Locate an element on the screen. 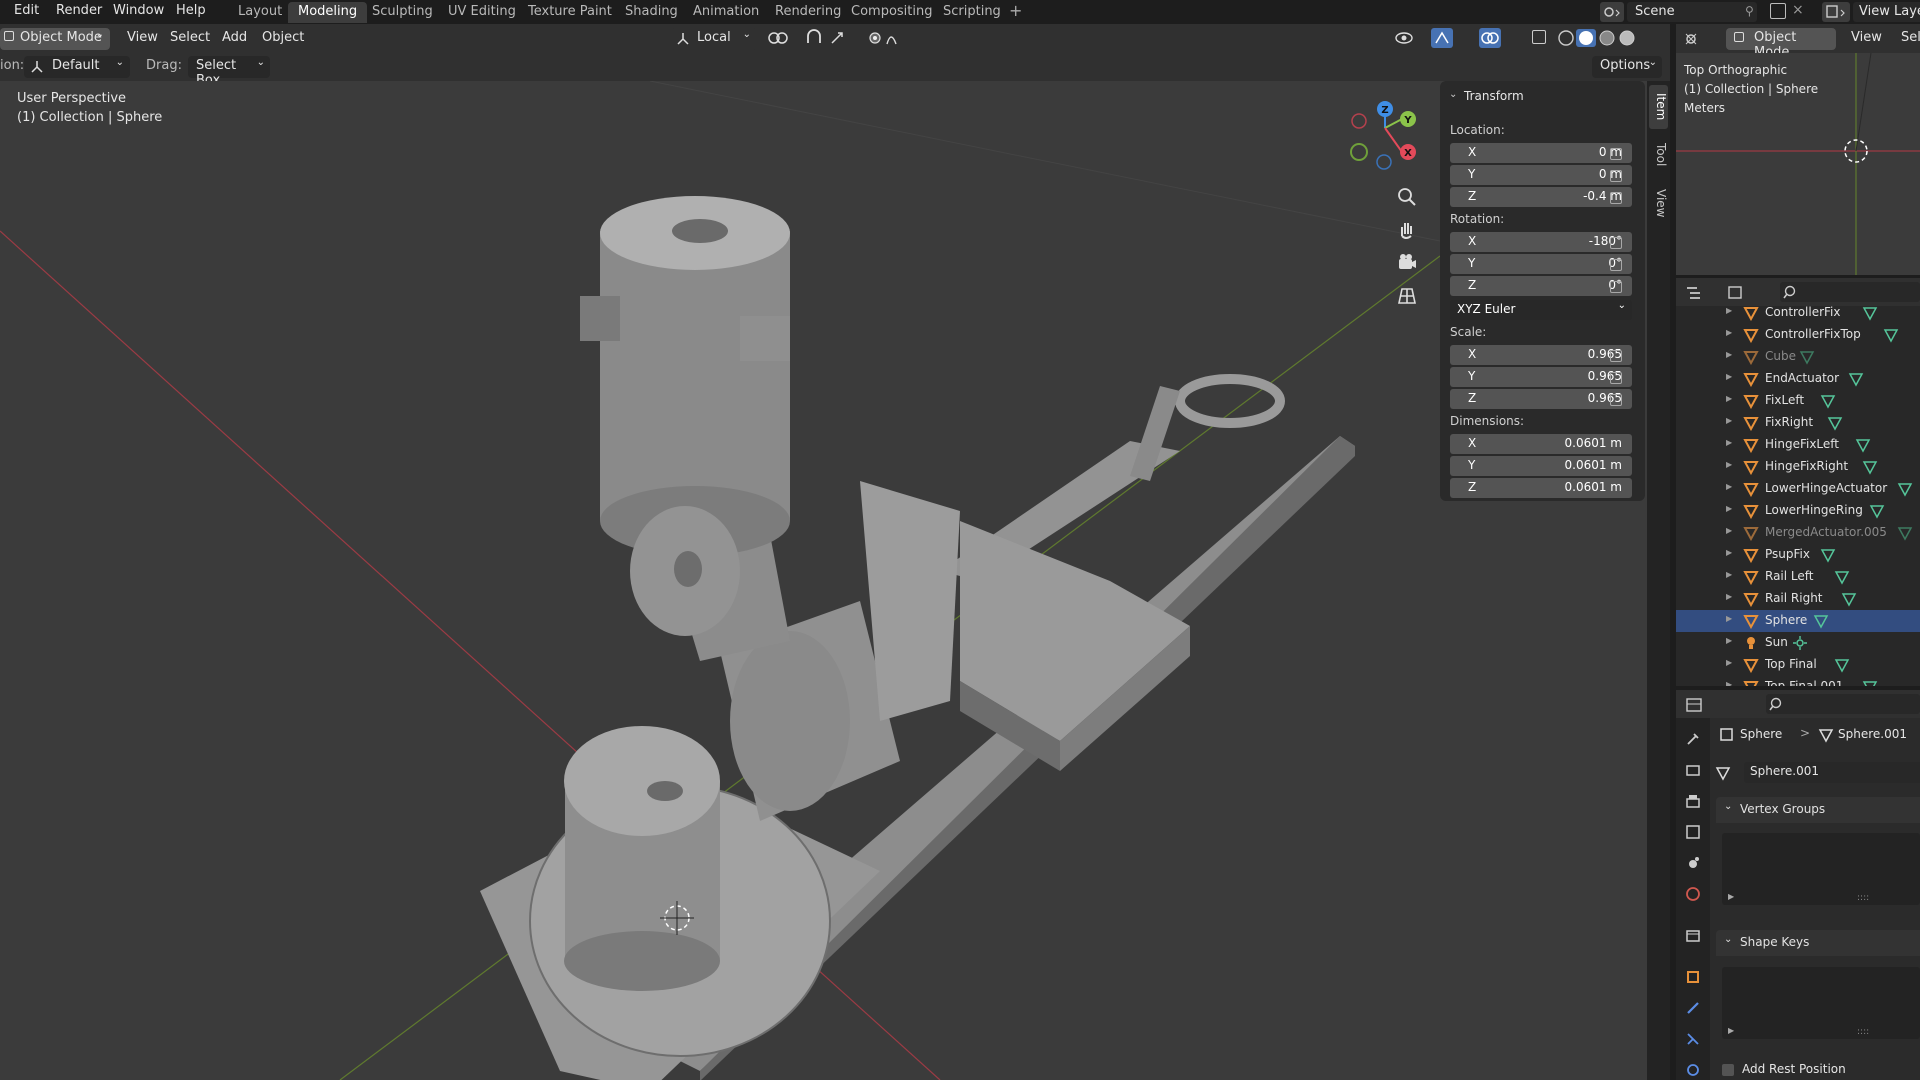 Image resolution: width=1920 pixels, height=1080 pixels. tab-compositing: Compositing is located at coordinates (892, 12).